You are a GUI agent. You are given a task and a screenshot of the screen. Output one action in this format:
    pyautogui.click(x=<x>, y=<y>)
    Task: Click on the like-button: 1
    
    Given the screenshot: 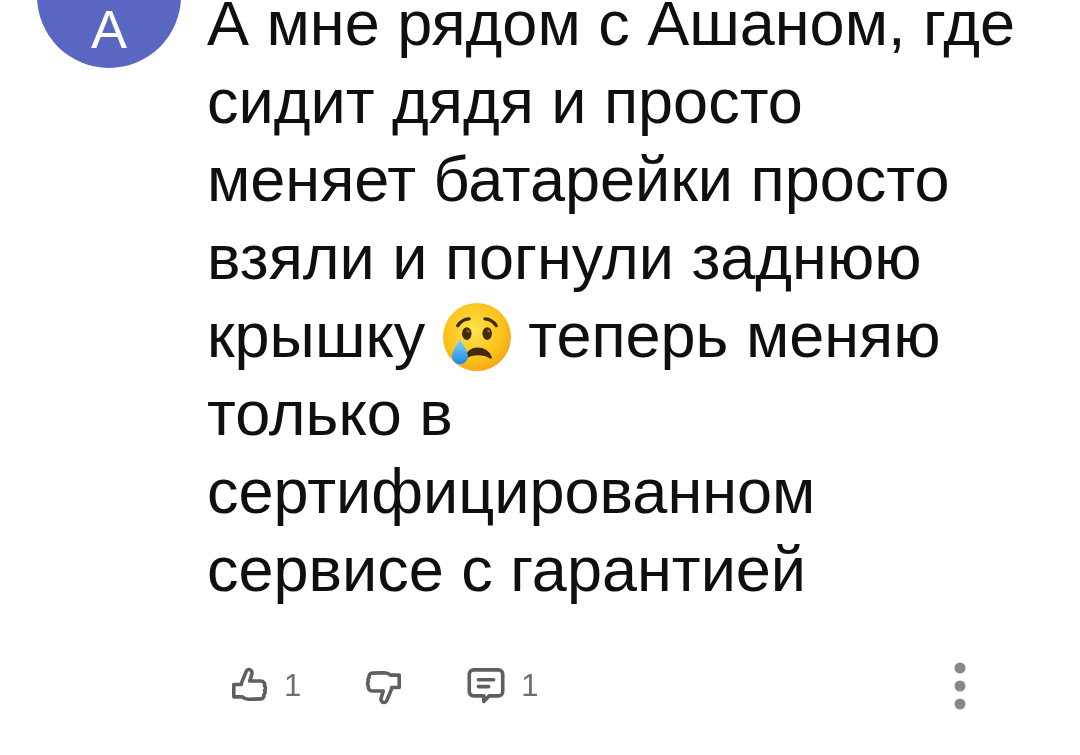 What is the action you would take?
    pyautogui.click(x=266, y=686)
    